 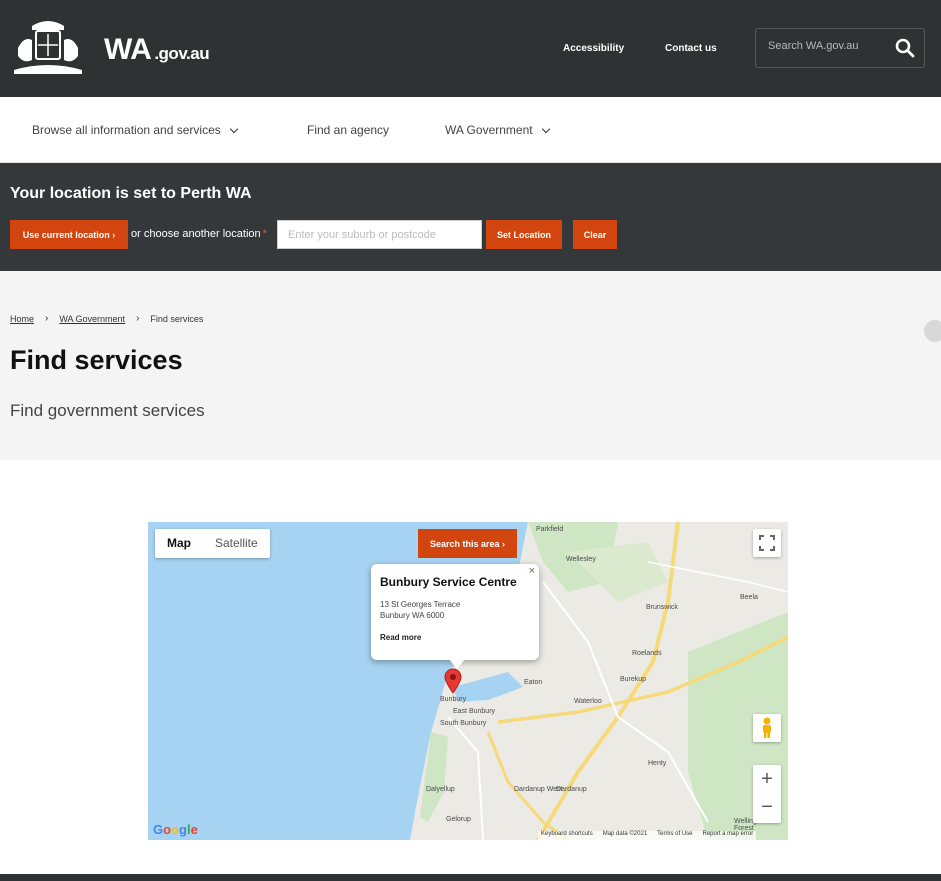 I want to click on scroll-edge-icon, so click(x=932, y=331).